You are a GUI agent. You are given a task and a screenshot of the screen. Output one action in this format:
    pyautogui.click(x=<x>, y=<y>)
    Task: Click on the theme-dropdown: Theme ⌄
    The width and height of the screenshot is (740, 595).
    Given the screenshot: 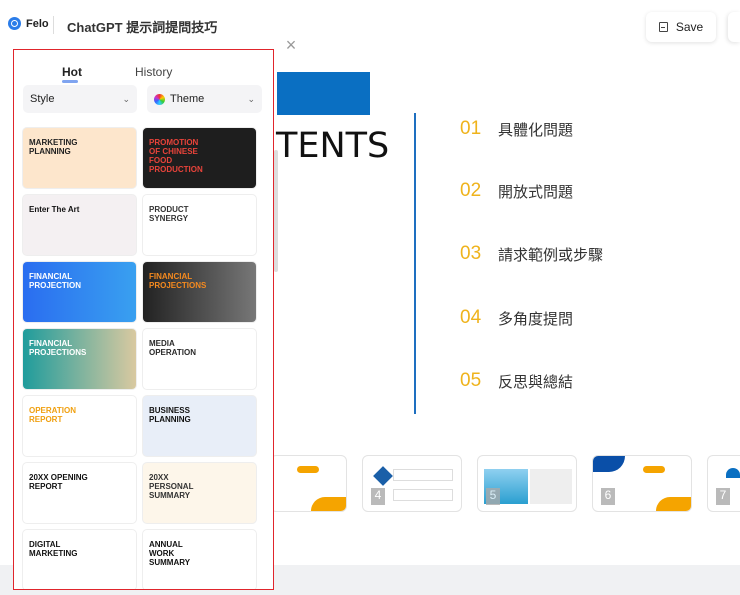 What is the action you would take?
    pyautogui.click(x=204, y=99)
    